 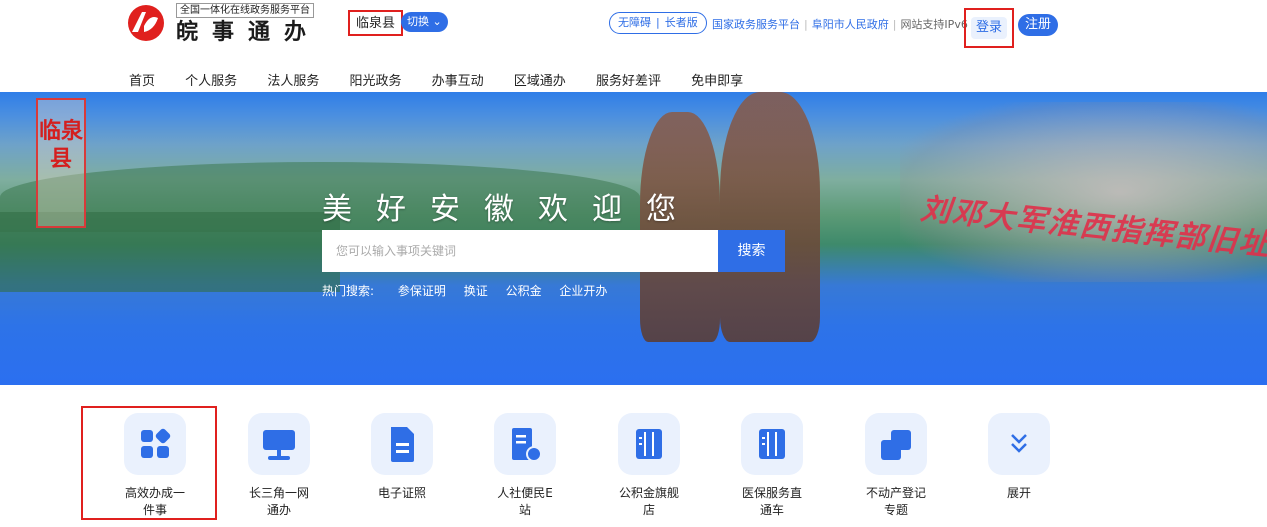 I want to click on service-label: 医保服务直 通车, so click(x=771, y=501).